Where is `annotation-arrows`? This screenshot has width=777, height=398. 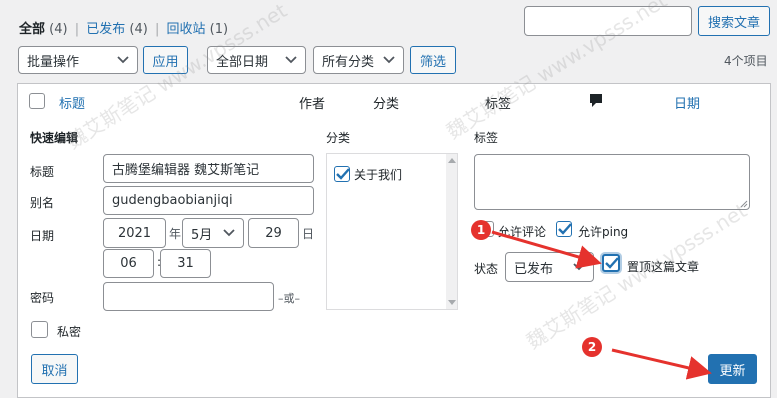 annotation-arrows is located at coordinates (601, 305).